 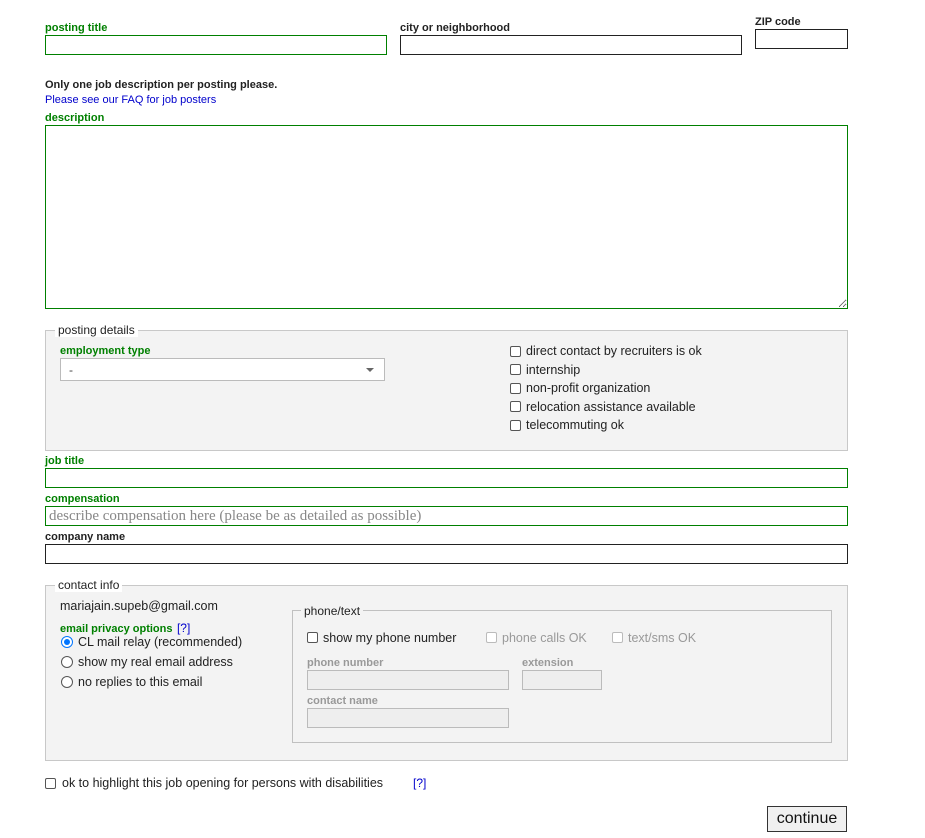 What do you see at coordinates (455, 28) in the screenshot?
I see `city-label: city or neighborhood` at bounding box center [455, 28].